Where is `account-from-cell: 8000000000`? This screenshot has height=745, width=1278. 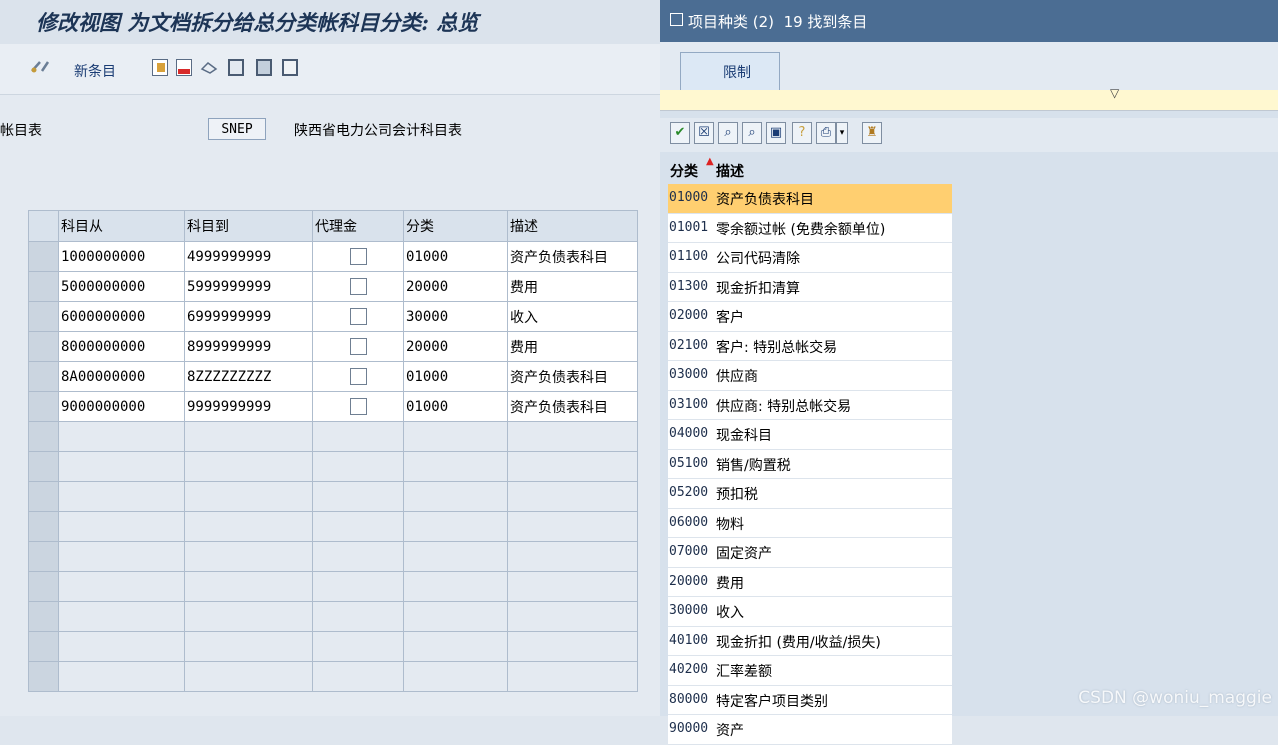 account-from-cell: 8000000000 is located at coordinates (121, 346).